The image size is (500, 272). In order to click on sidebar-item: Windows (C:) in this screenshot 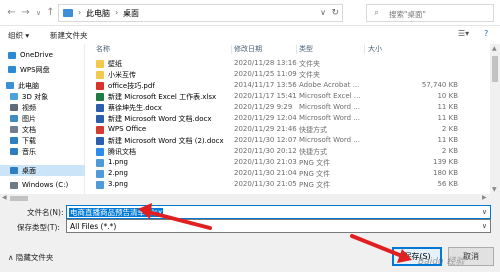, I will do `click(42, 185)`.